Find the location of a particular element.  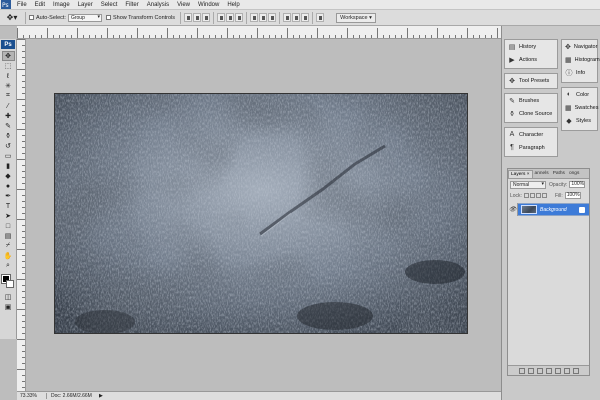

zoom-level: 73.33% is located at coordinates (32, 396).